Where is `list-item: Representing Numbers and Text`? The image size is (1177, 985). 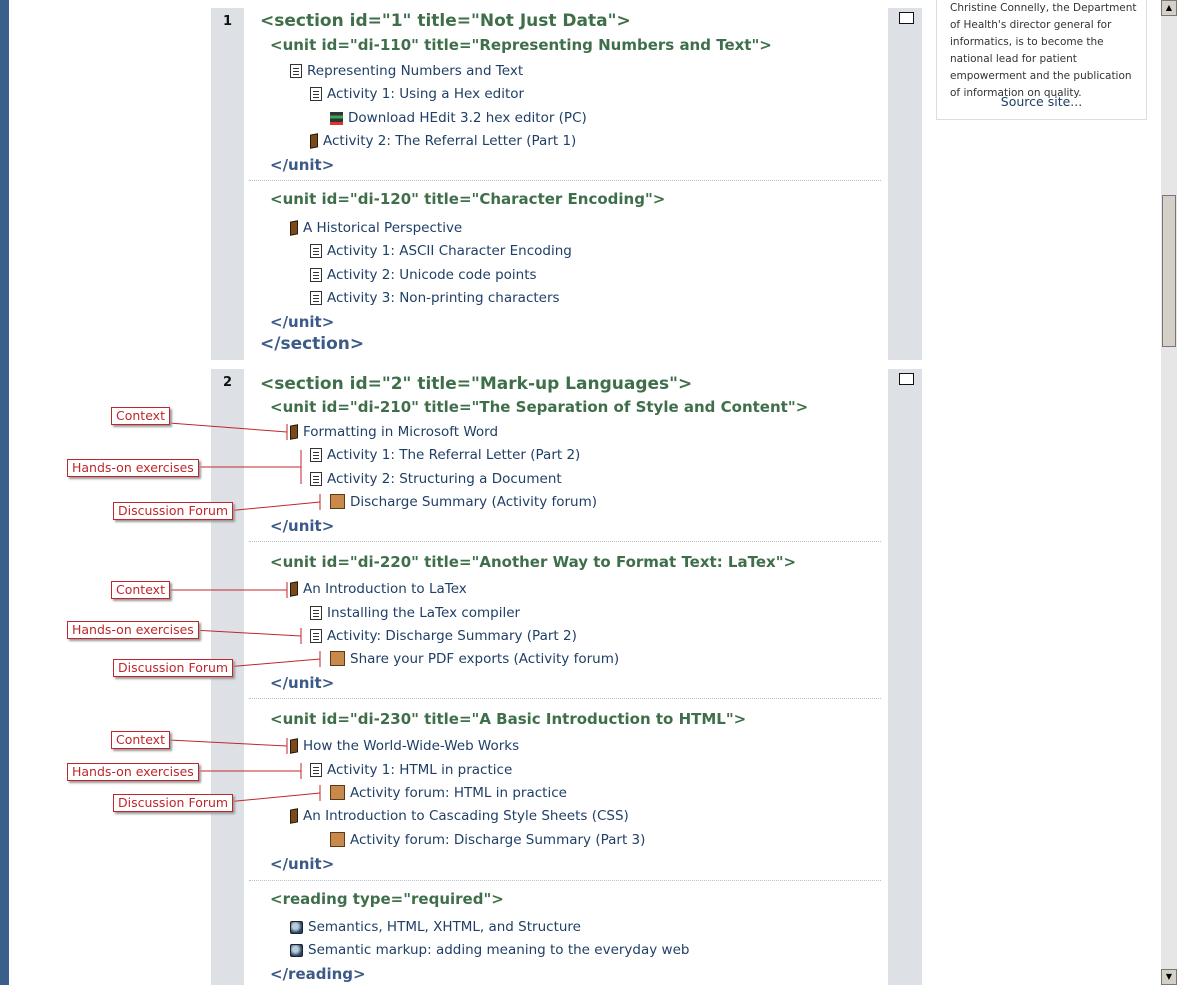
list-item: Representing Numbers and Text is located at coordinates (406, 71).